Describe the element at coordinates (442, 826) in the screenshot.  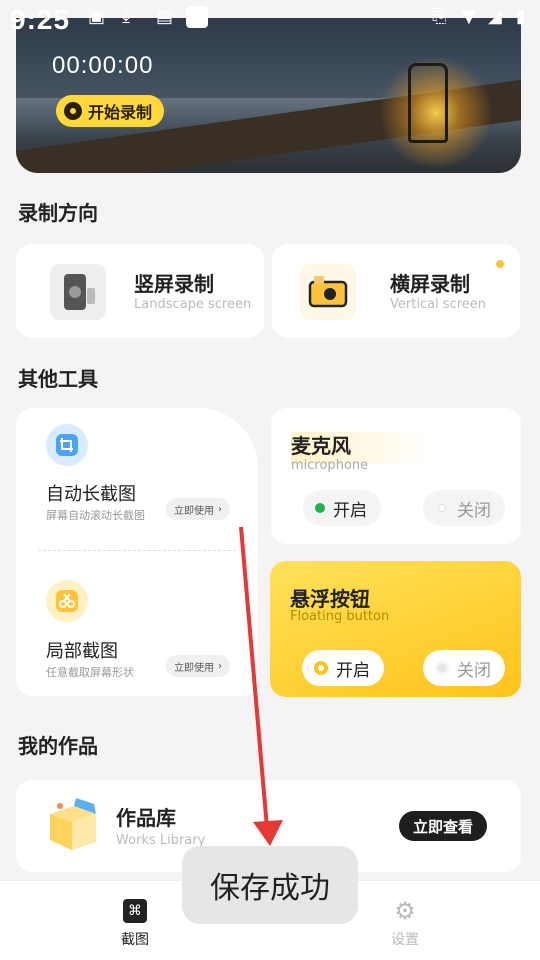
I see `view-now-button: 立即查看` at that location.